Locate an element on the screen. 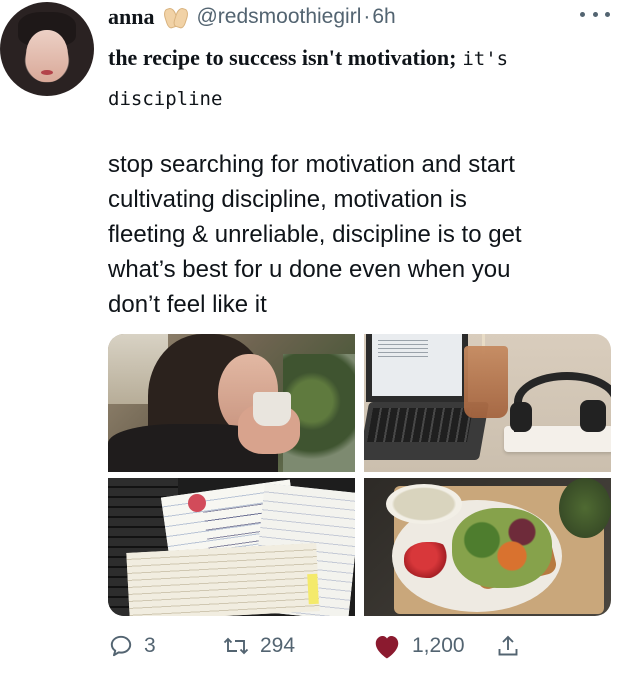 This screenshot has height=674, width=640. avatar-lips is located at coordinates (47, 72).